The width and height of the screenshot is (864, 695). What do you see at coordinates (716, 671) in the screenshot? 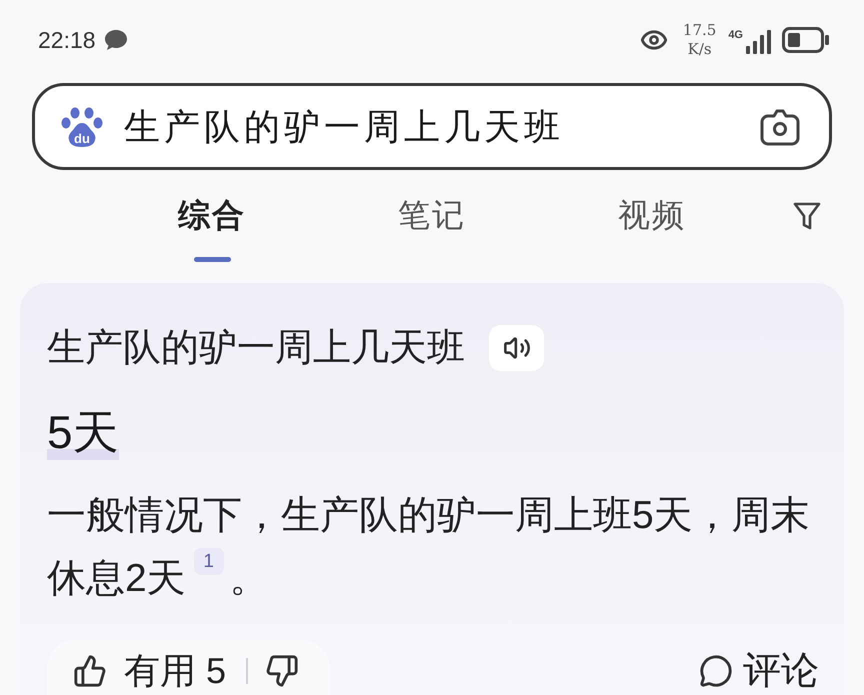
I see `comment-icon` at bounding box center [716, 671].